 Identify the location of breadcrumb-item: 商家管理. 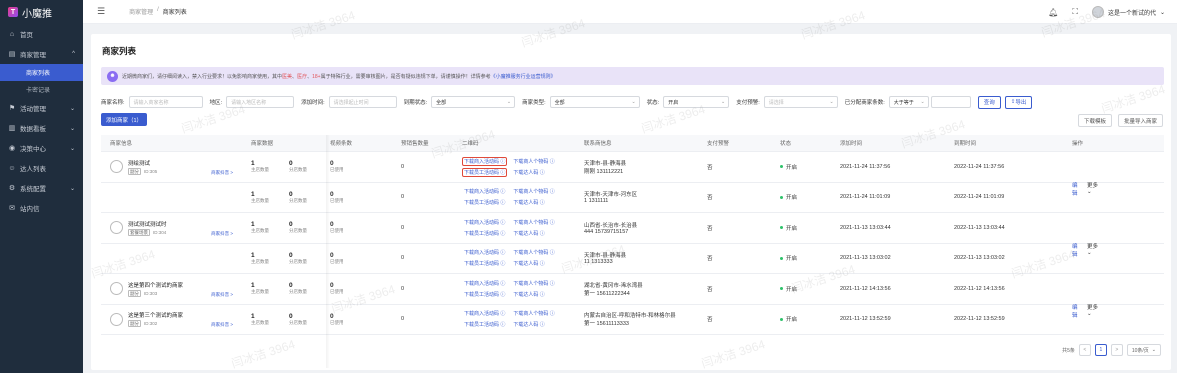
(141, 11).